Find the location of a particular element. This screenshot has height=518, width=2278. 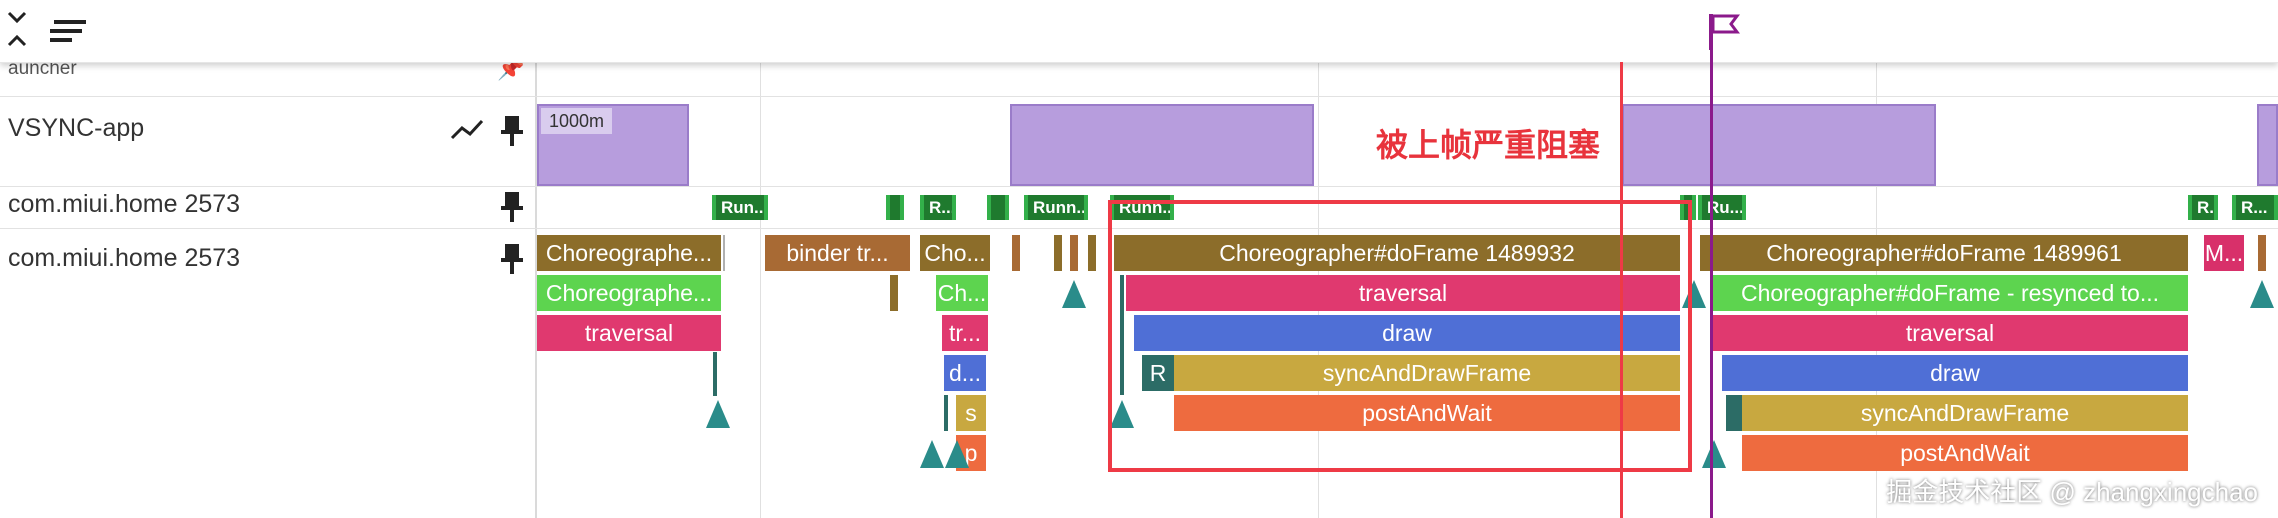

annotation-text: 被上帧严重阻塞 is located at coordinates (1488, 145).